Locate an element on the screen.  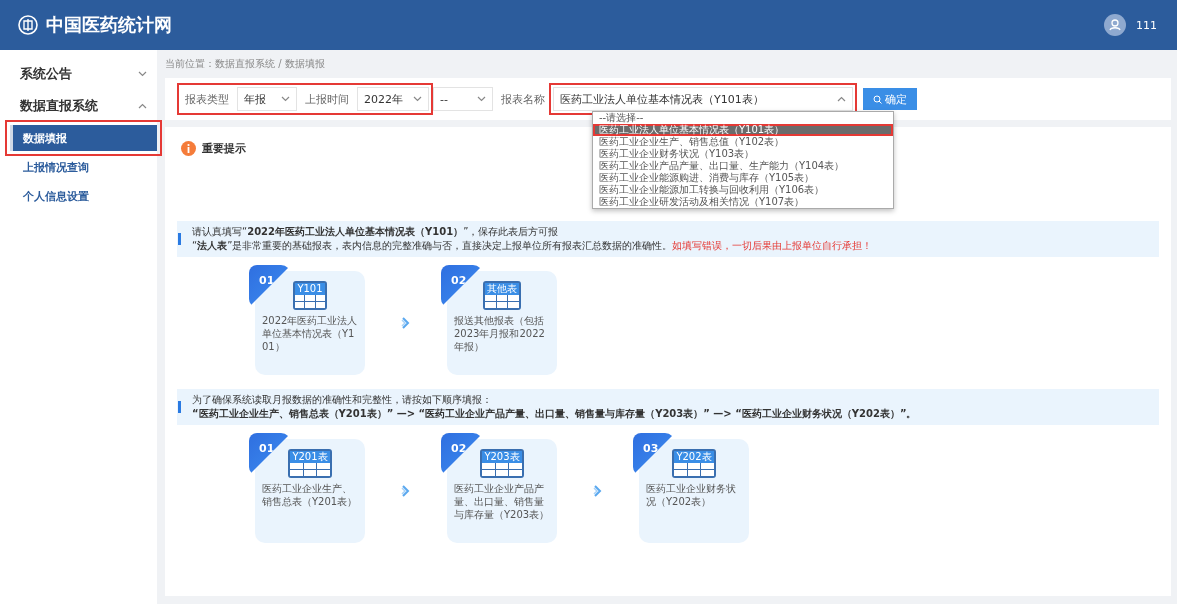
dropdown-option: 医药工业企业产品产量、出口量、生产能力（Y104表） is located at coordinates (743, 166).